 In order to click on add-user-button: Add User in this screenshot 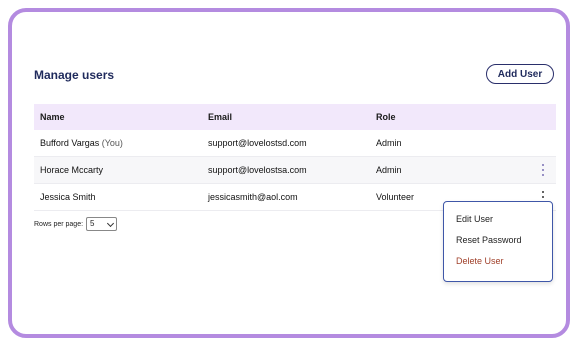, I will do `click(520, 74)`.